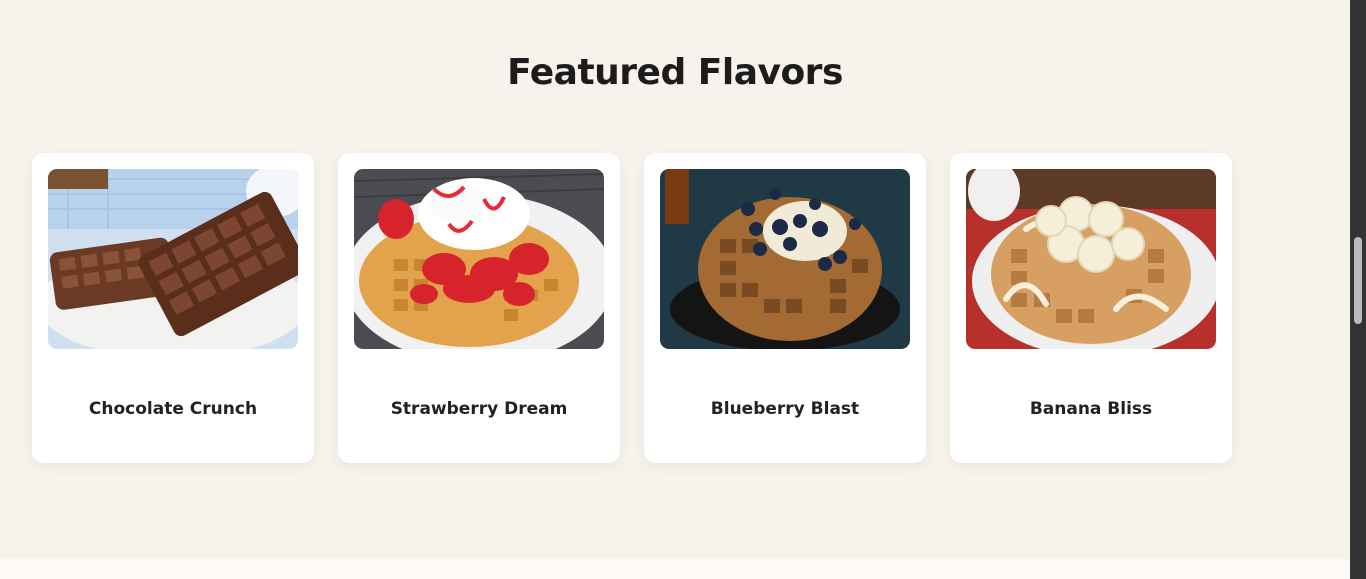 This screenshot has width=1366, height=579. Describe the element at coordinates (675, 569) in the screenshot. I see `next-section-edge` at that location.